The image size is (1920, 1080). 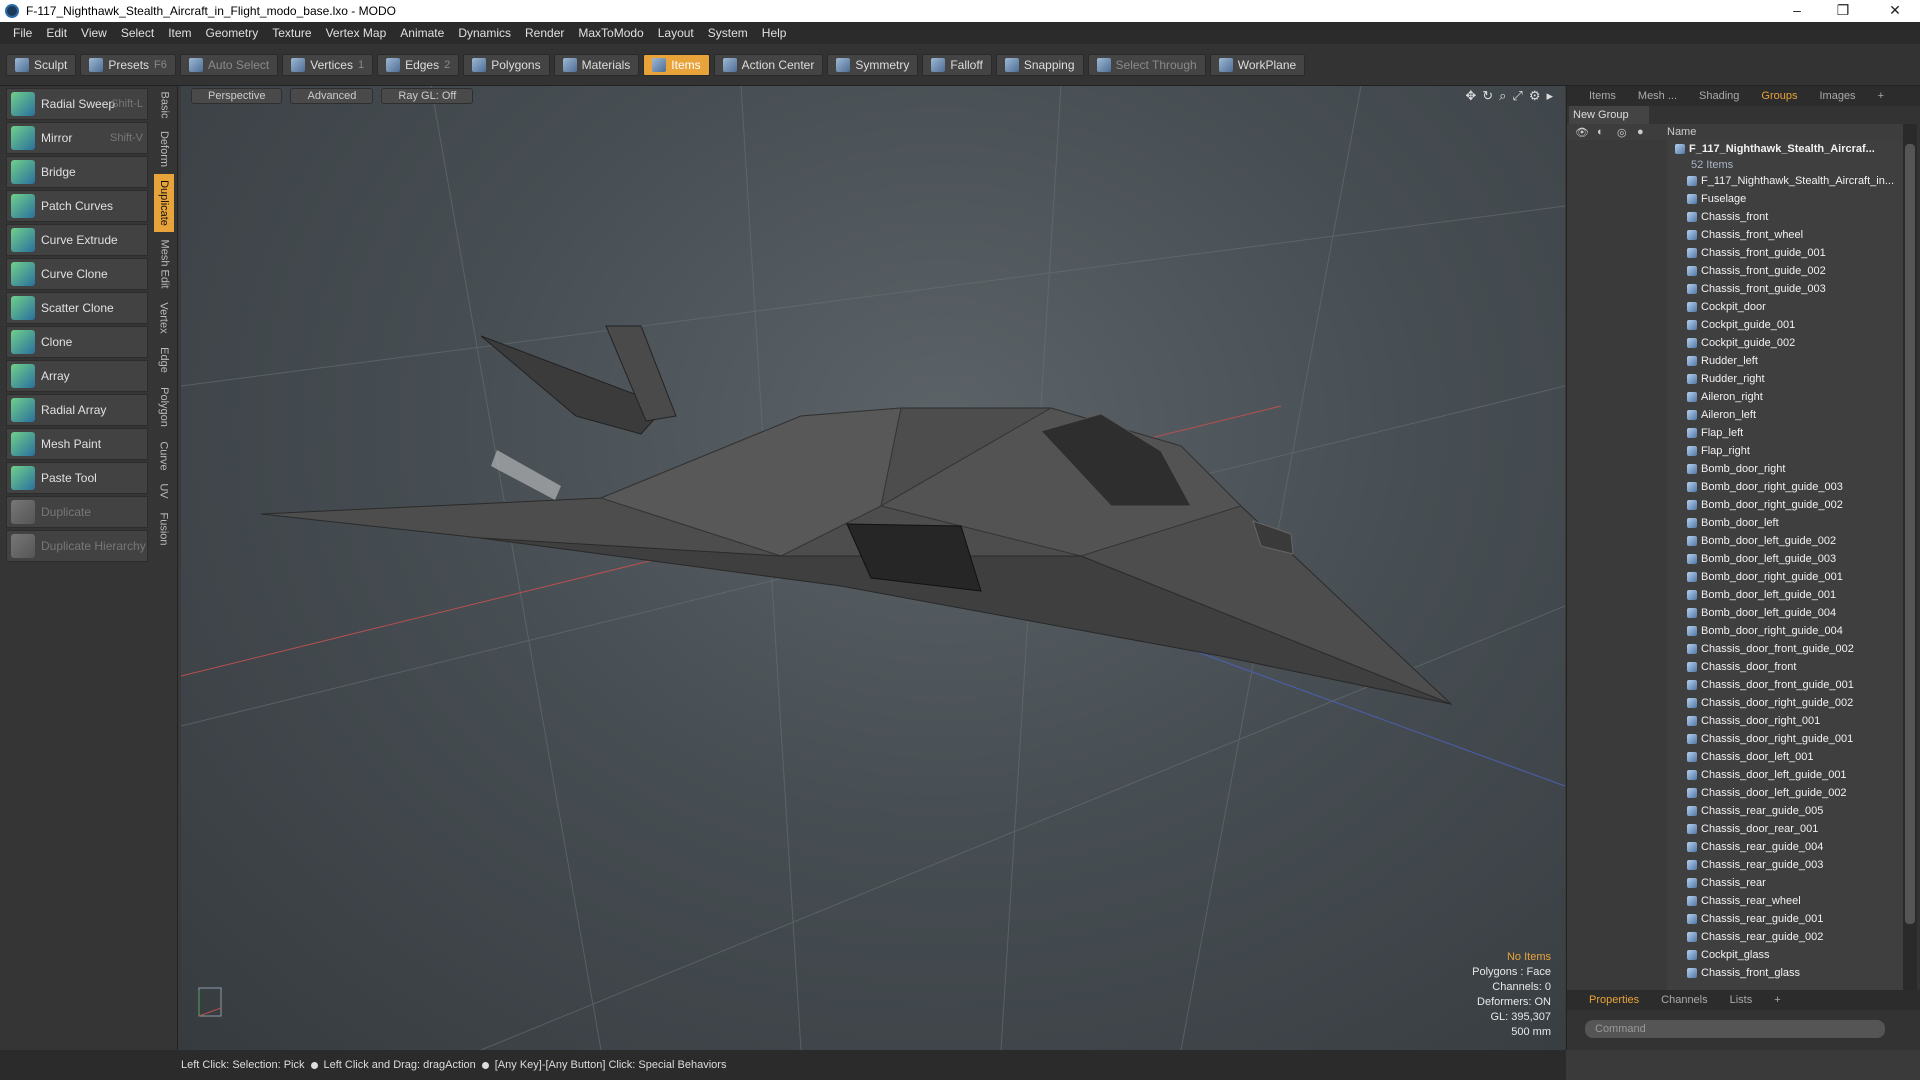 What do you see at coordinates (1785, 847) in the screenshot?
I see `tree-item-row: Chassis_rear_guide_004` at bounding box center [1785, 847].